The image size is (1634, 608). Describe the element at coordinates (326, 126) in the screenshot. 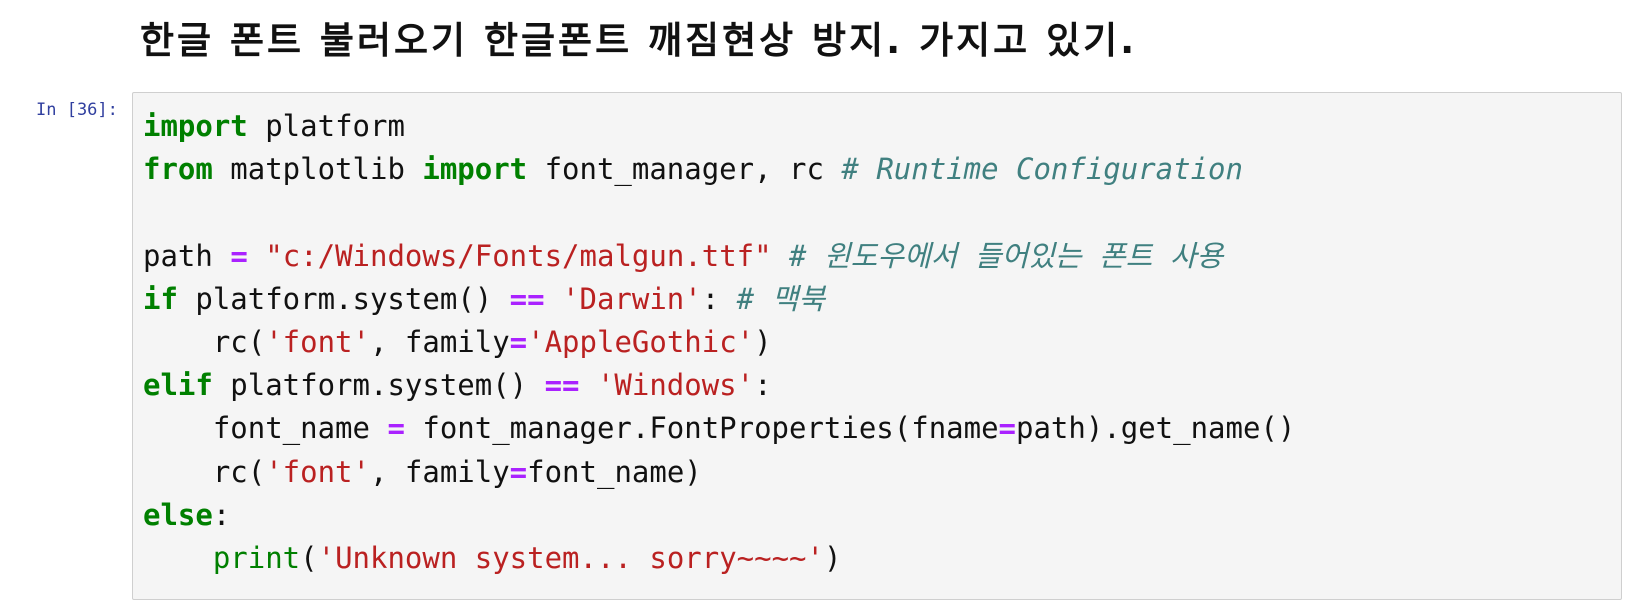

I see `code-token: platform` at that location.